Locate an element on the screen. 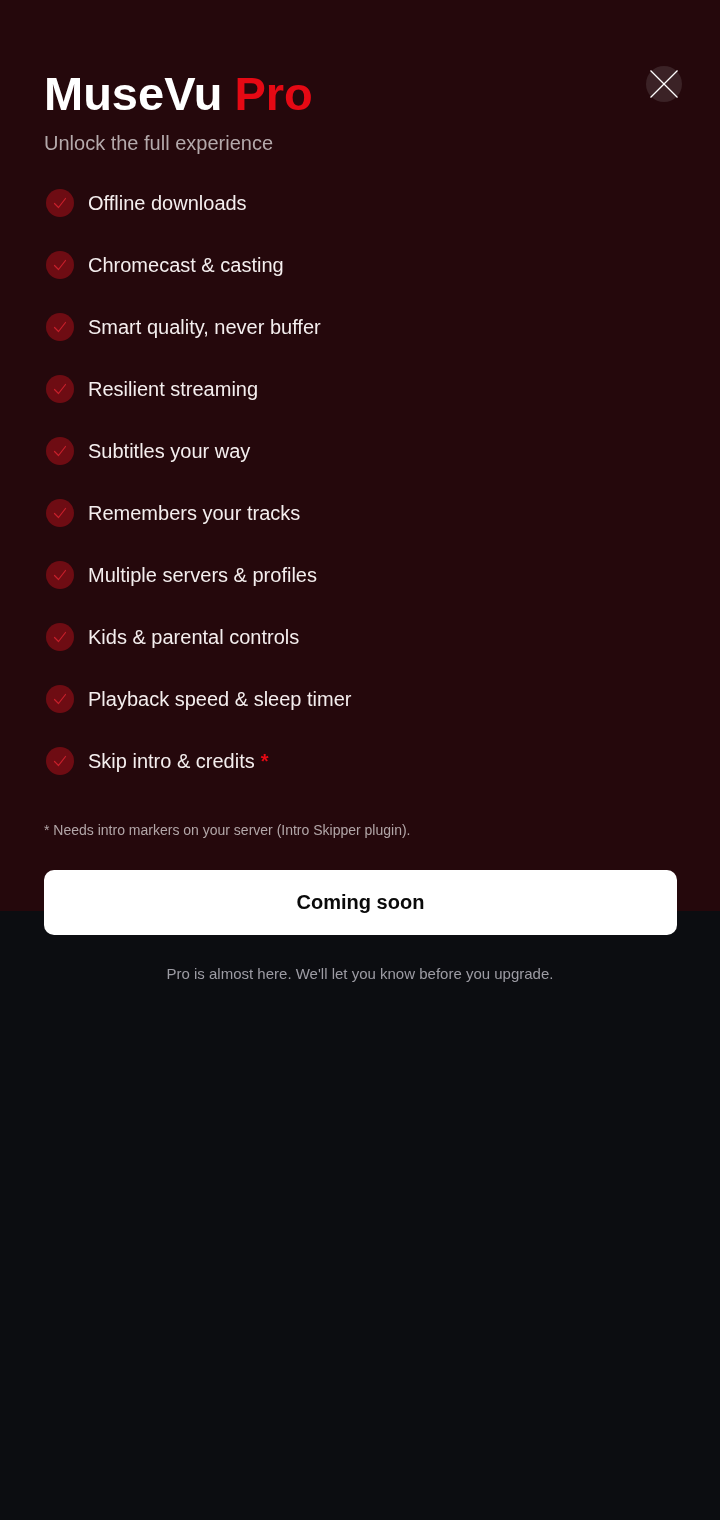  feature-label: Multiple servers & profiles is located at coordinates (202, 575).